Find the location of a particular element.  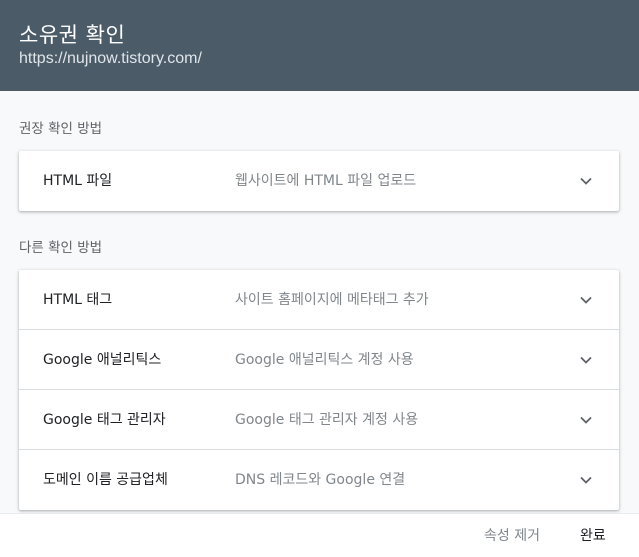

method-name: HTML 파일 is located at coordinates (78, 181).